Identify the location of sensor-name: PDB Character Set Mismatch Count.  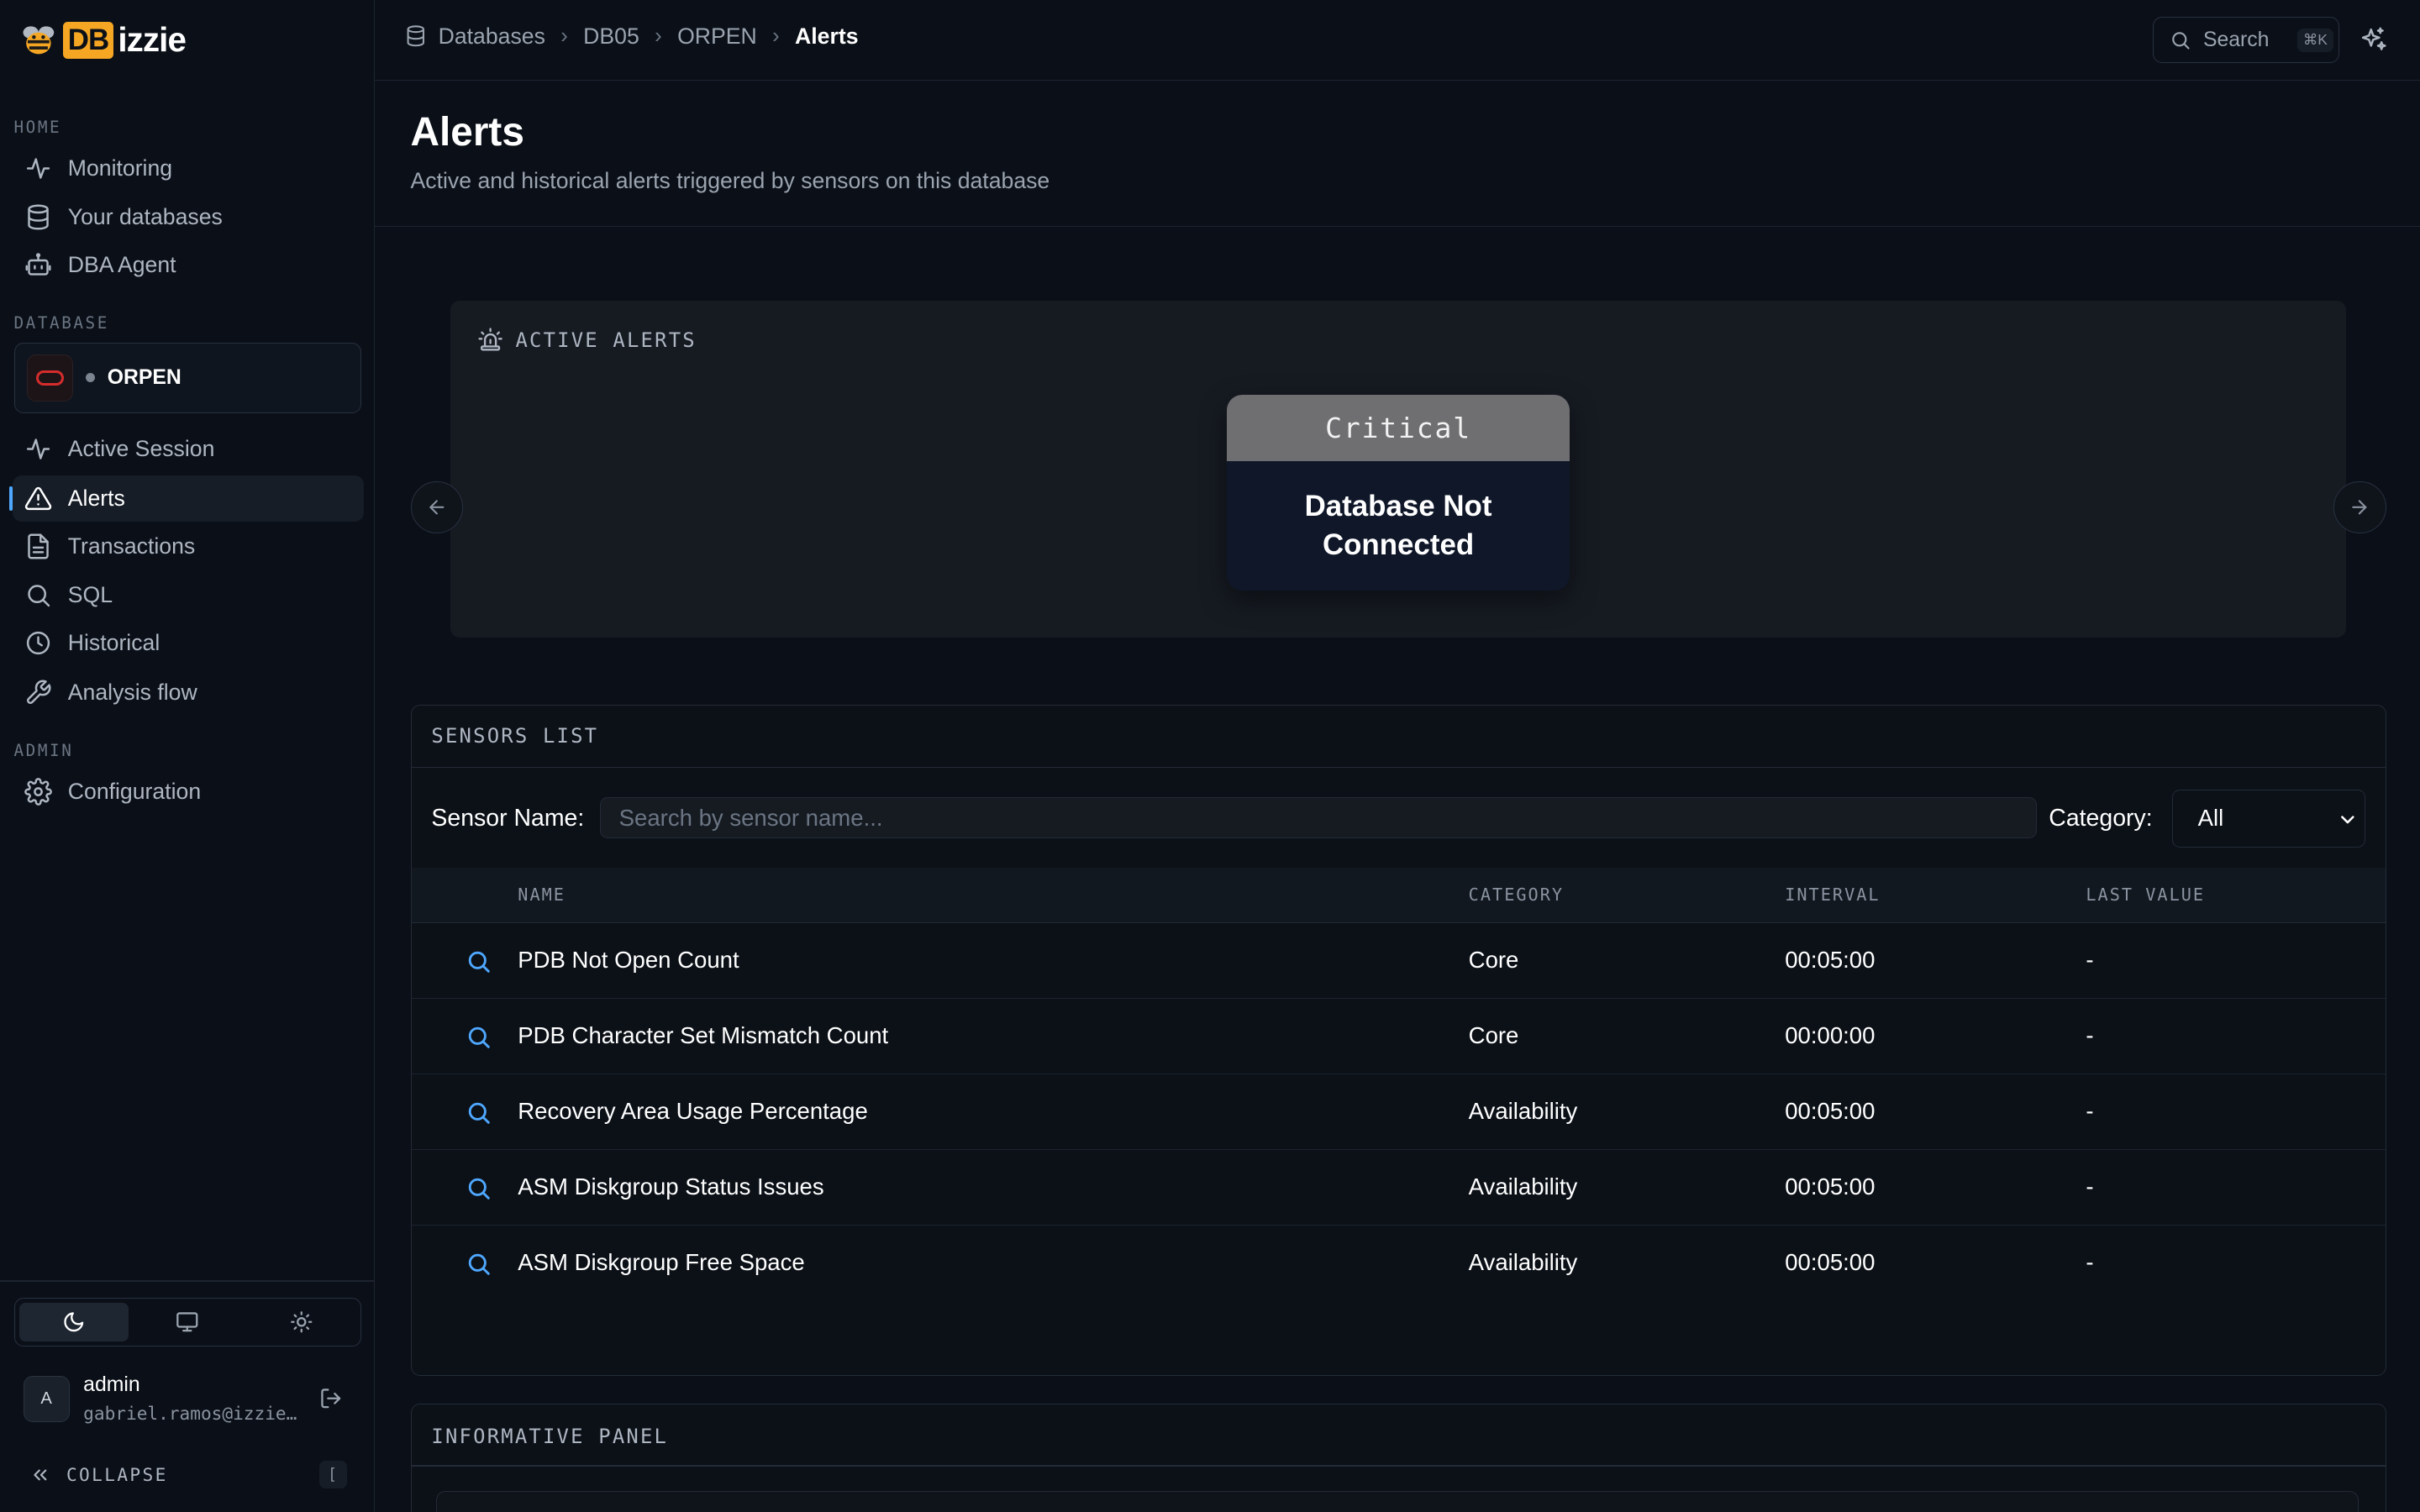
(704, 1034).